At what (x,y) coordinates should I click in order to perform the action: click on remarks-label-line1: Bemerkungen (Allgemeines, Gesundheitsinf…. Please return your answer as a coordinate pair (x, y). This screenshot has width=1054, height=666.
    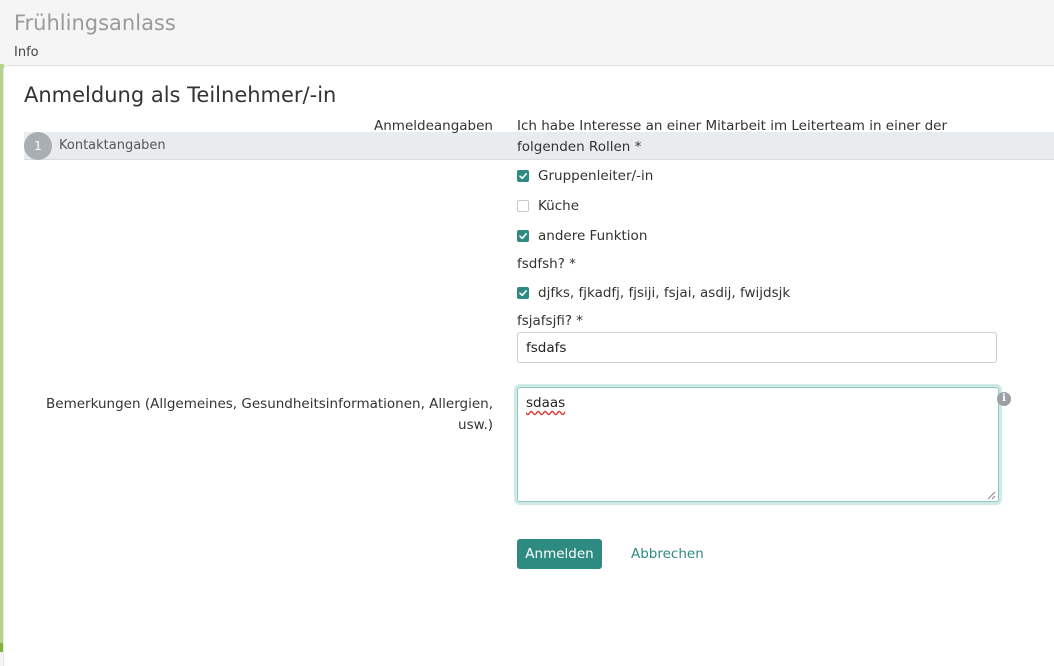
    Looking at the image, I should click on (269, 404).